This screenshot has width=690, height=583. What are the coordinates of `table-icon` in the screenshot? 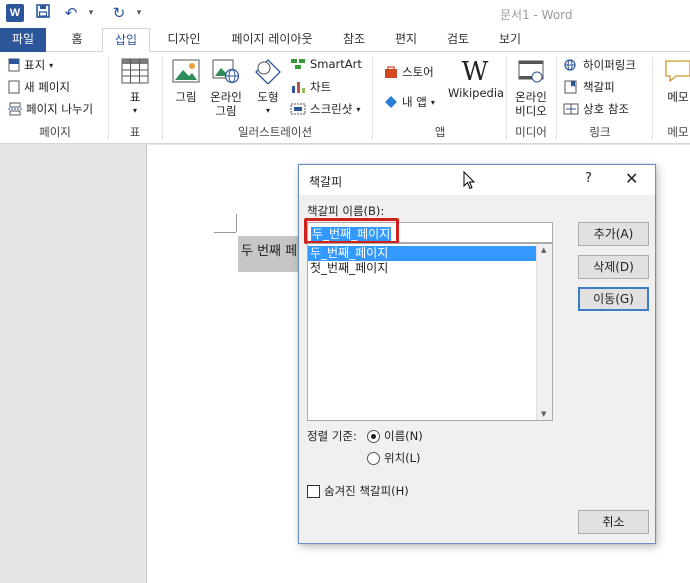 It's located at (135, 71).